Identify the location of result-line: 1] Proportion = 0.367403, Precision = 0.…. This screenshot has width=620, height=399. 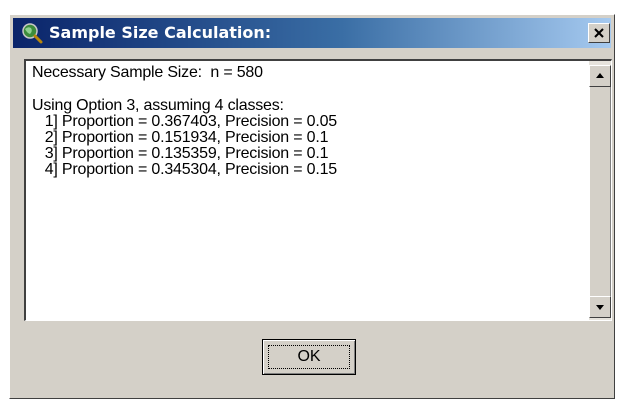
(184, 121).